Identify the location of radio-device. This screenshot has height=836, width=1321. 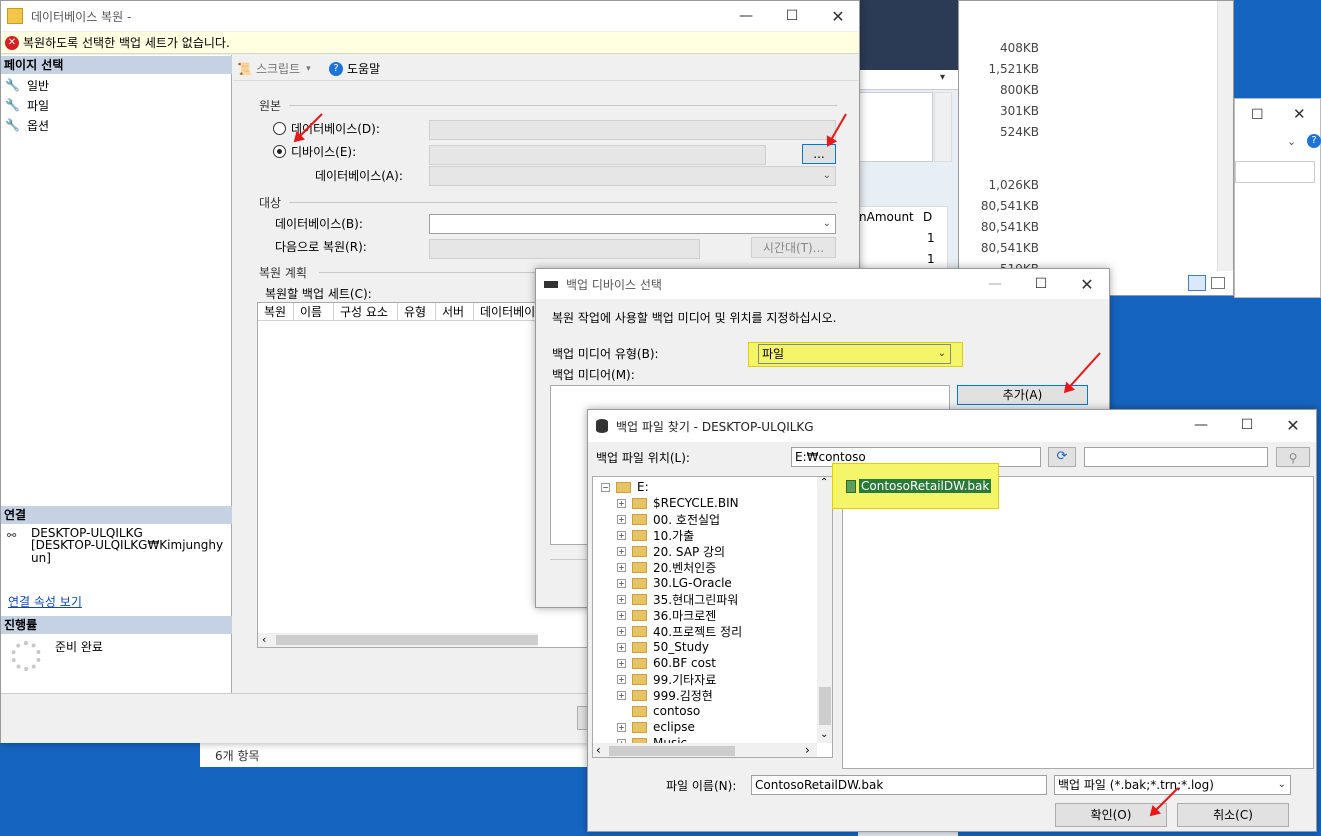
(279, 151).